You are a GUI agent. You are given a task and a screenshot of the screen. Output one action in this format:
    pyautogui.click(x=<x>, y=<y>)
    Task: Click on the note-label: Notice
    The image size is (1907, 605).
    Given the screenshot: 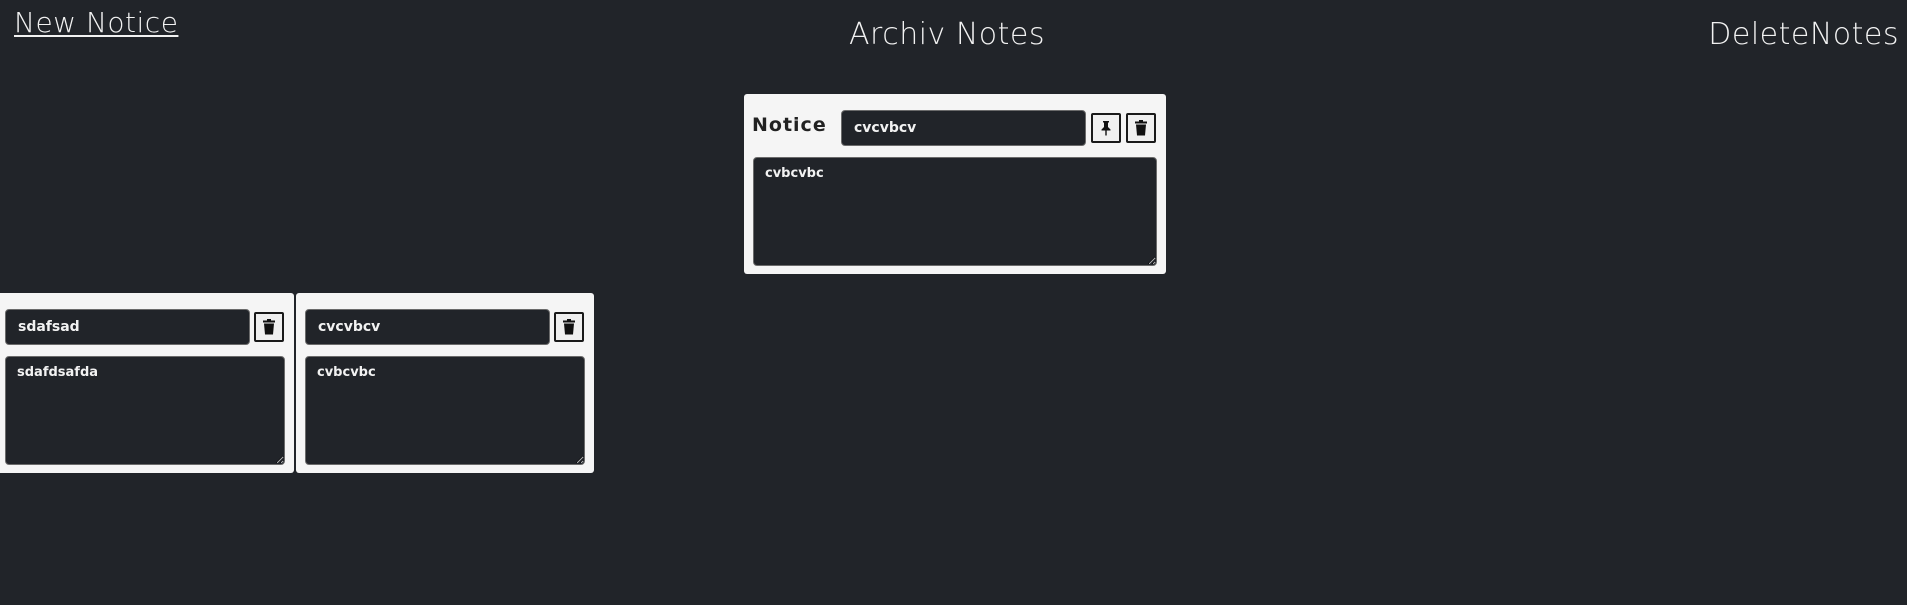 What is the action you would take?
    pyautogui.click(x=789, y=125)
    